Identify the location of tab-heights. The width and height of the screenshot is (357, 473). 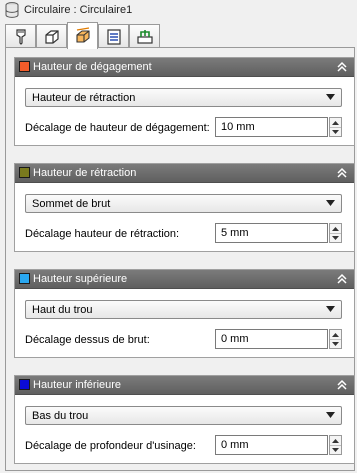
(82, 35).